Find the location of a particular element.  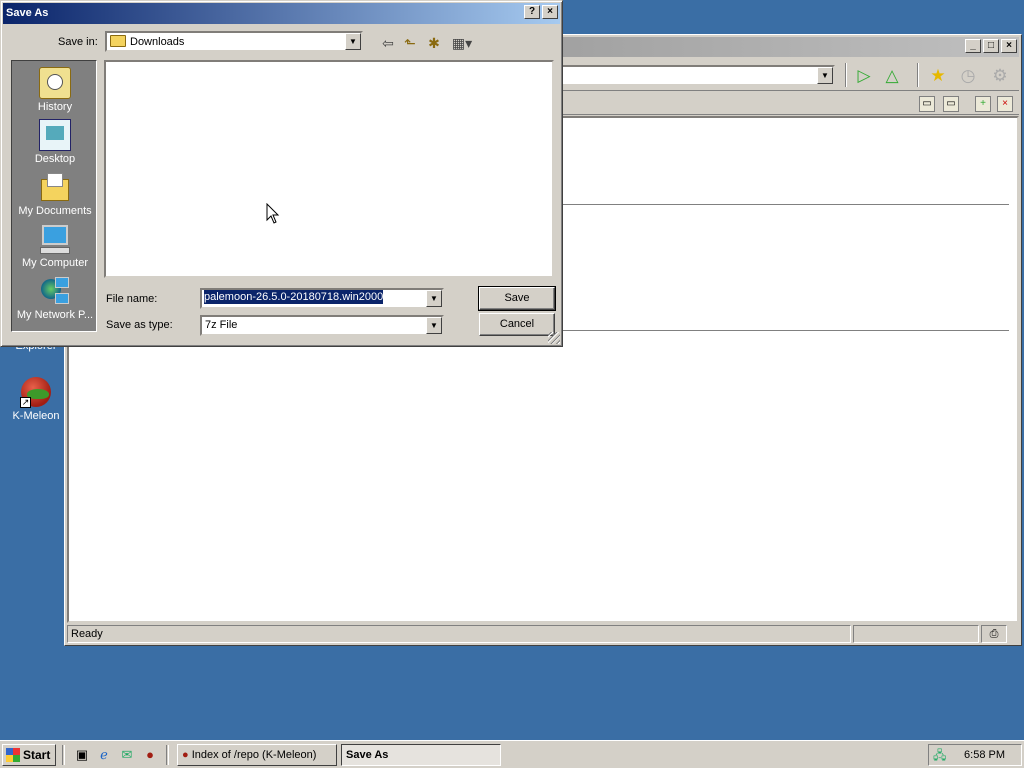

system-tray: 🖧 6:58 PM is located at coordinates (975, 755).